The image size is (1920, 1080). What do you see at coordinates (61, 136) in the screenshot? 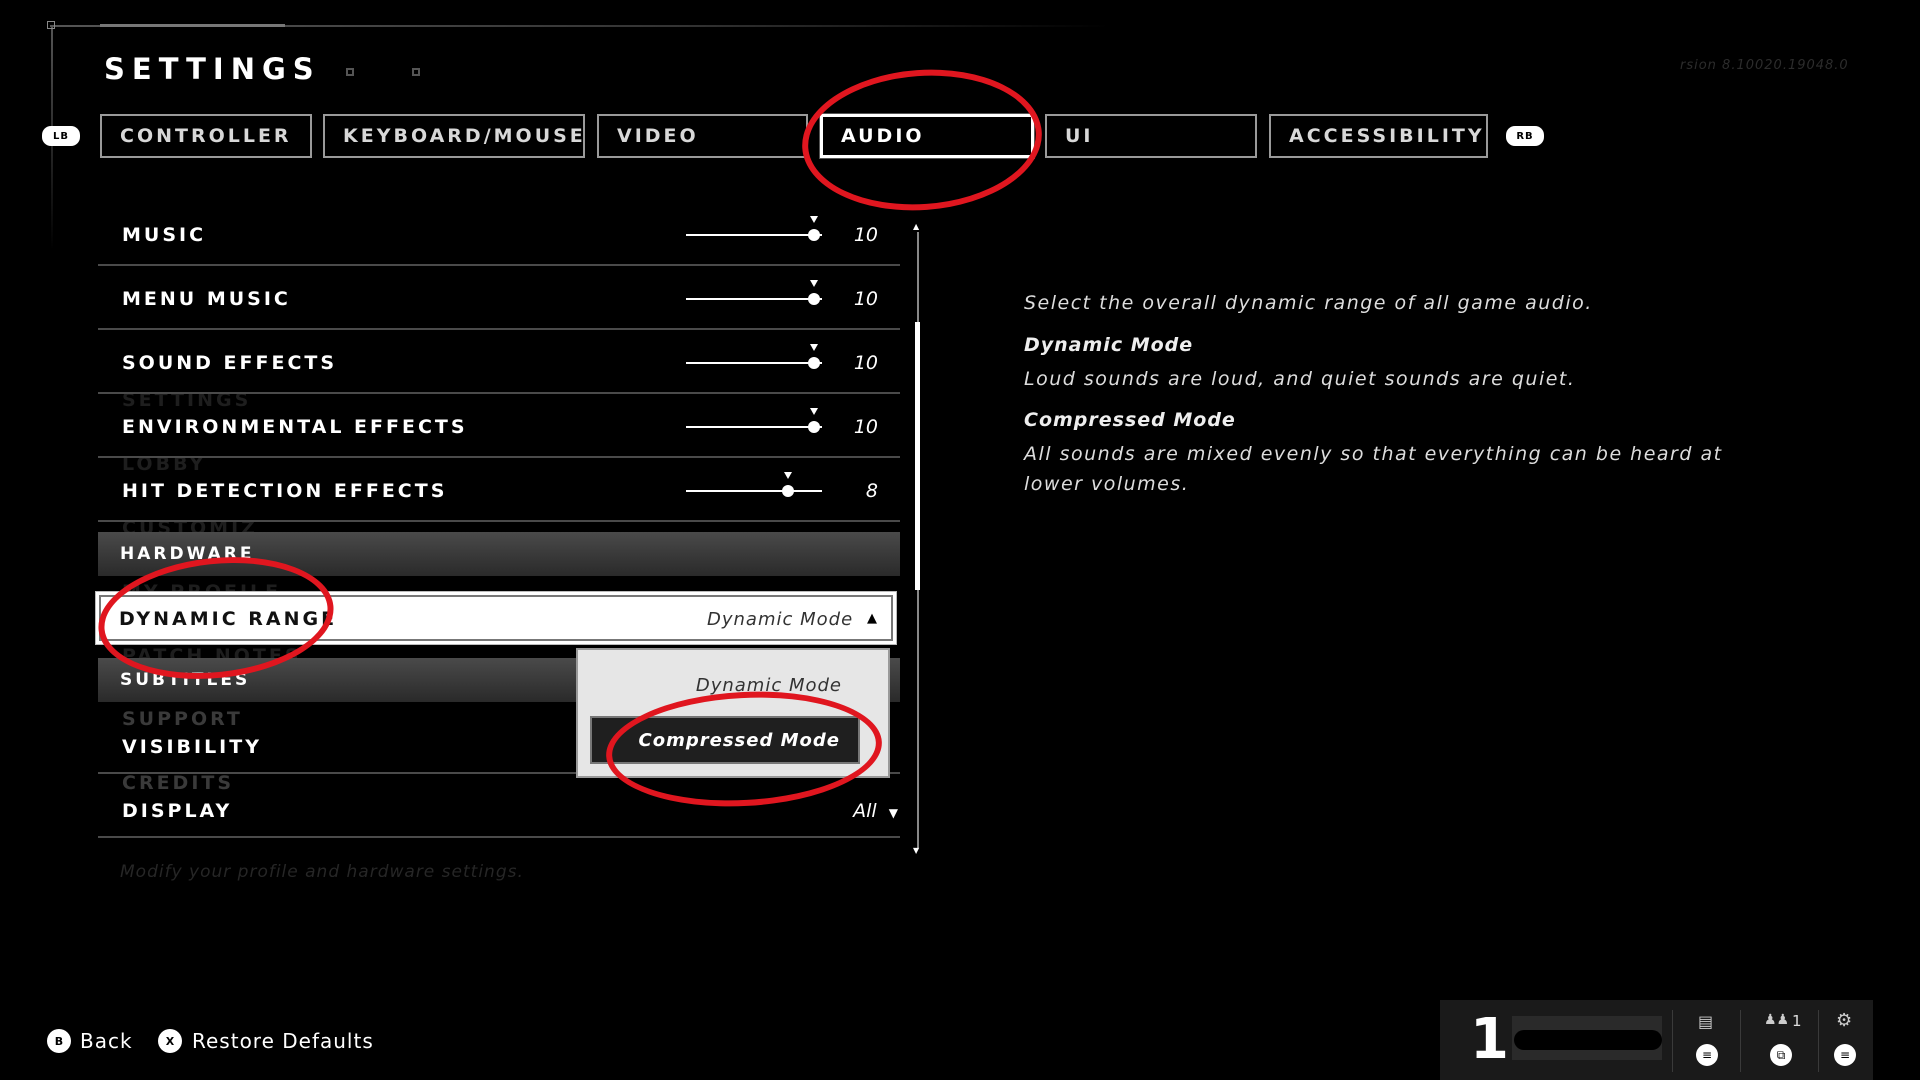
I see `lb-bumper-icon: LB` at bounding box center [61, 136].